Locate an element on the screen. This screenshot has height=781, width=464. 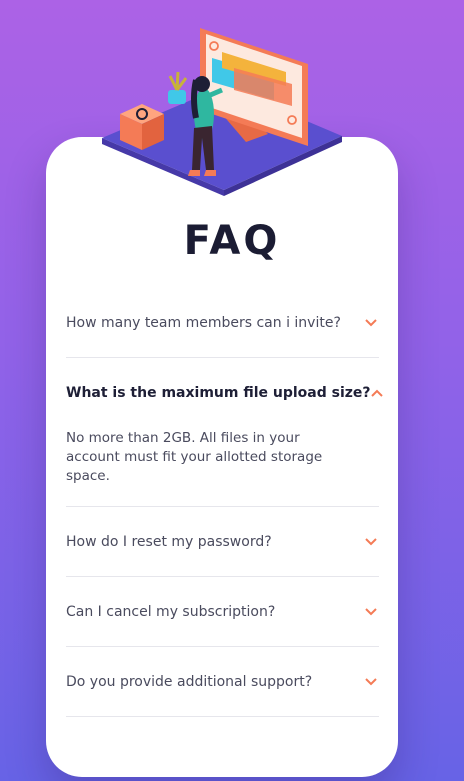
faq-question-button: Can I cancel my subscription? is located at coordinates (222, 611).